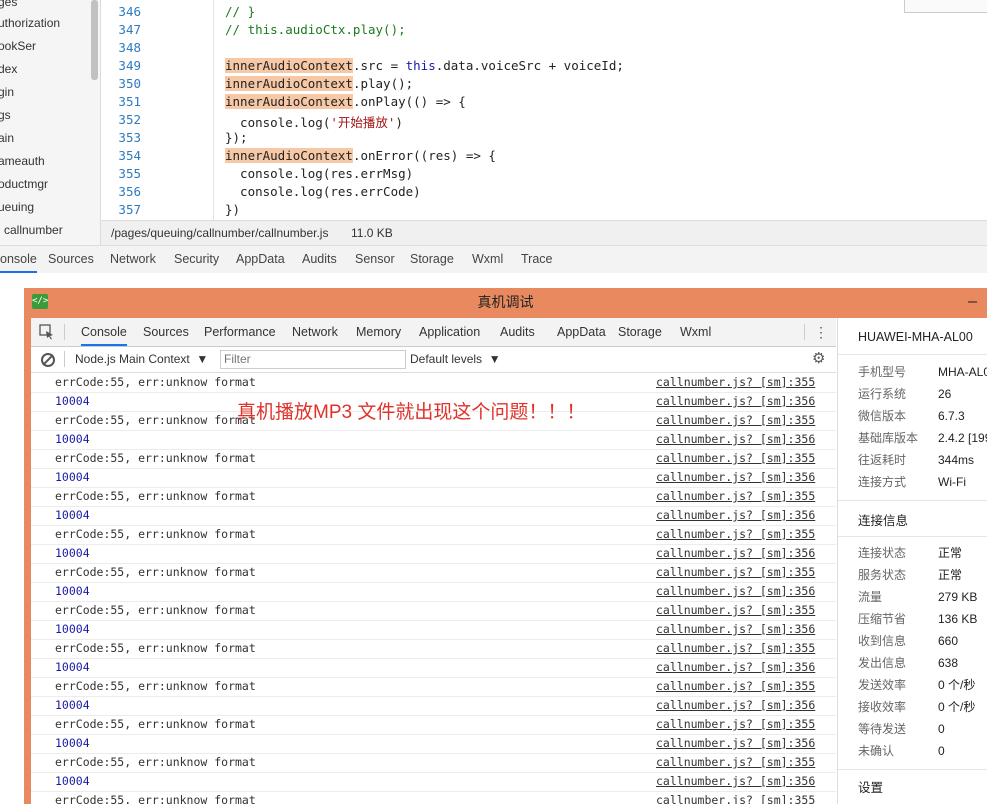 The width and height of the screenshot is (987, 804). Describe the element at coordinates (47, 332) in the screenshot. I see `inspect-element-icon` at that location.